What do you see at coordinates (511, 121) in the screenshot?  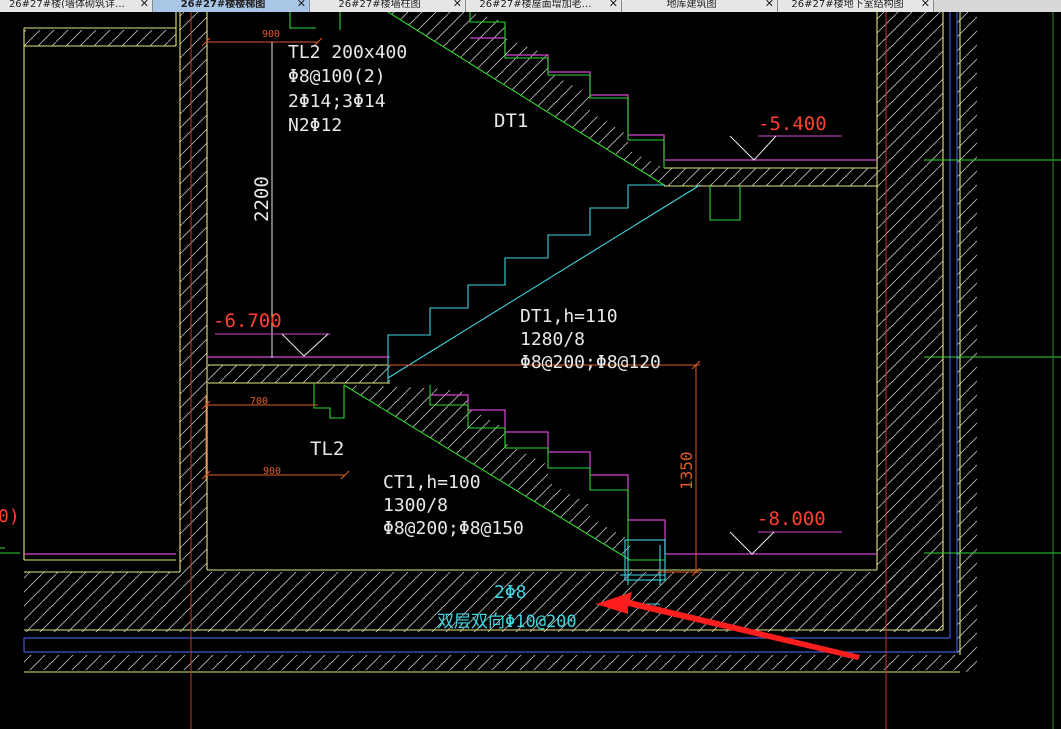 I see `stair-name-label: DT1` at bounding box center [511, 121].